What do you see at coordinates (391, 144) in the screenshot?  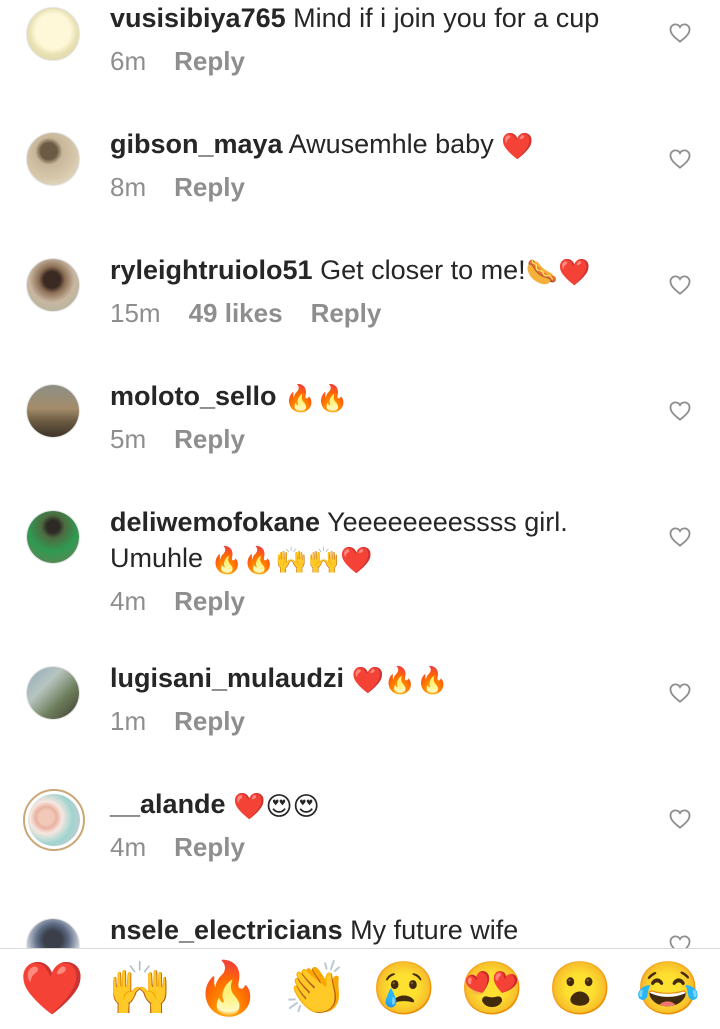 I see `comment-text: Awusemhle baby` at bounding box center [391, 144].